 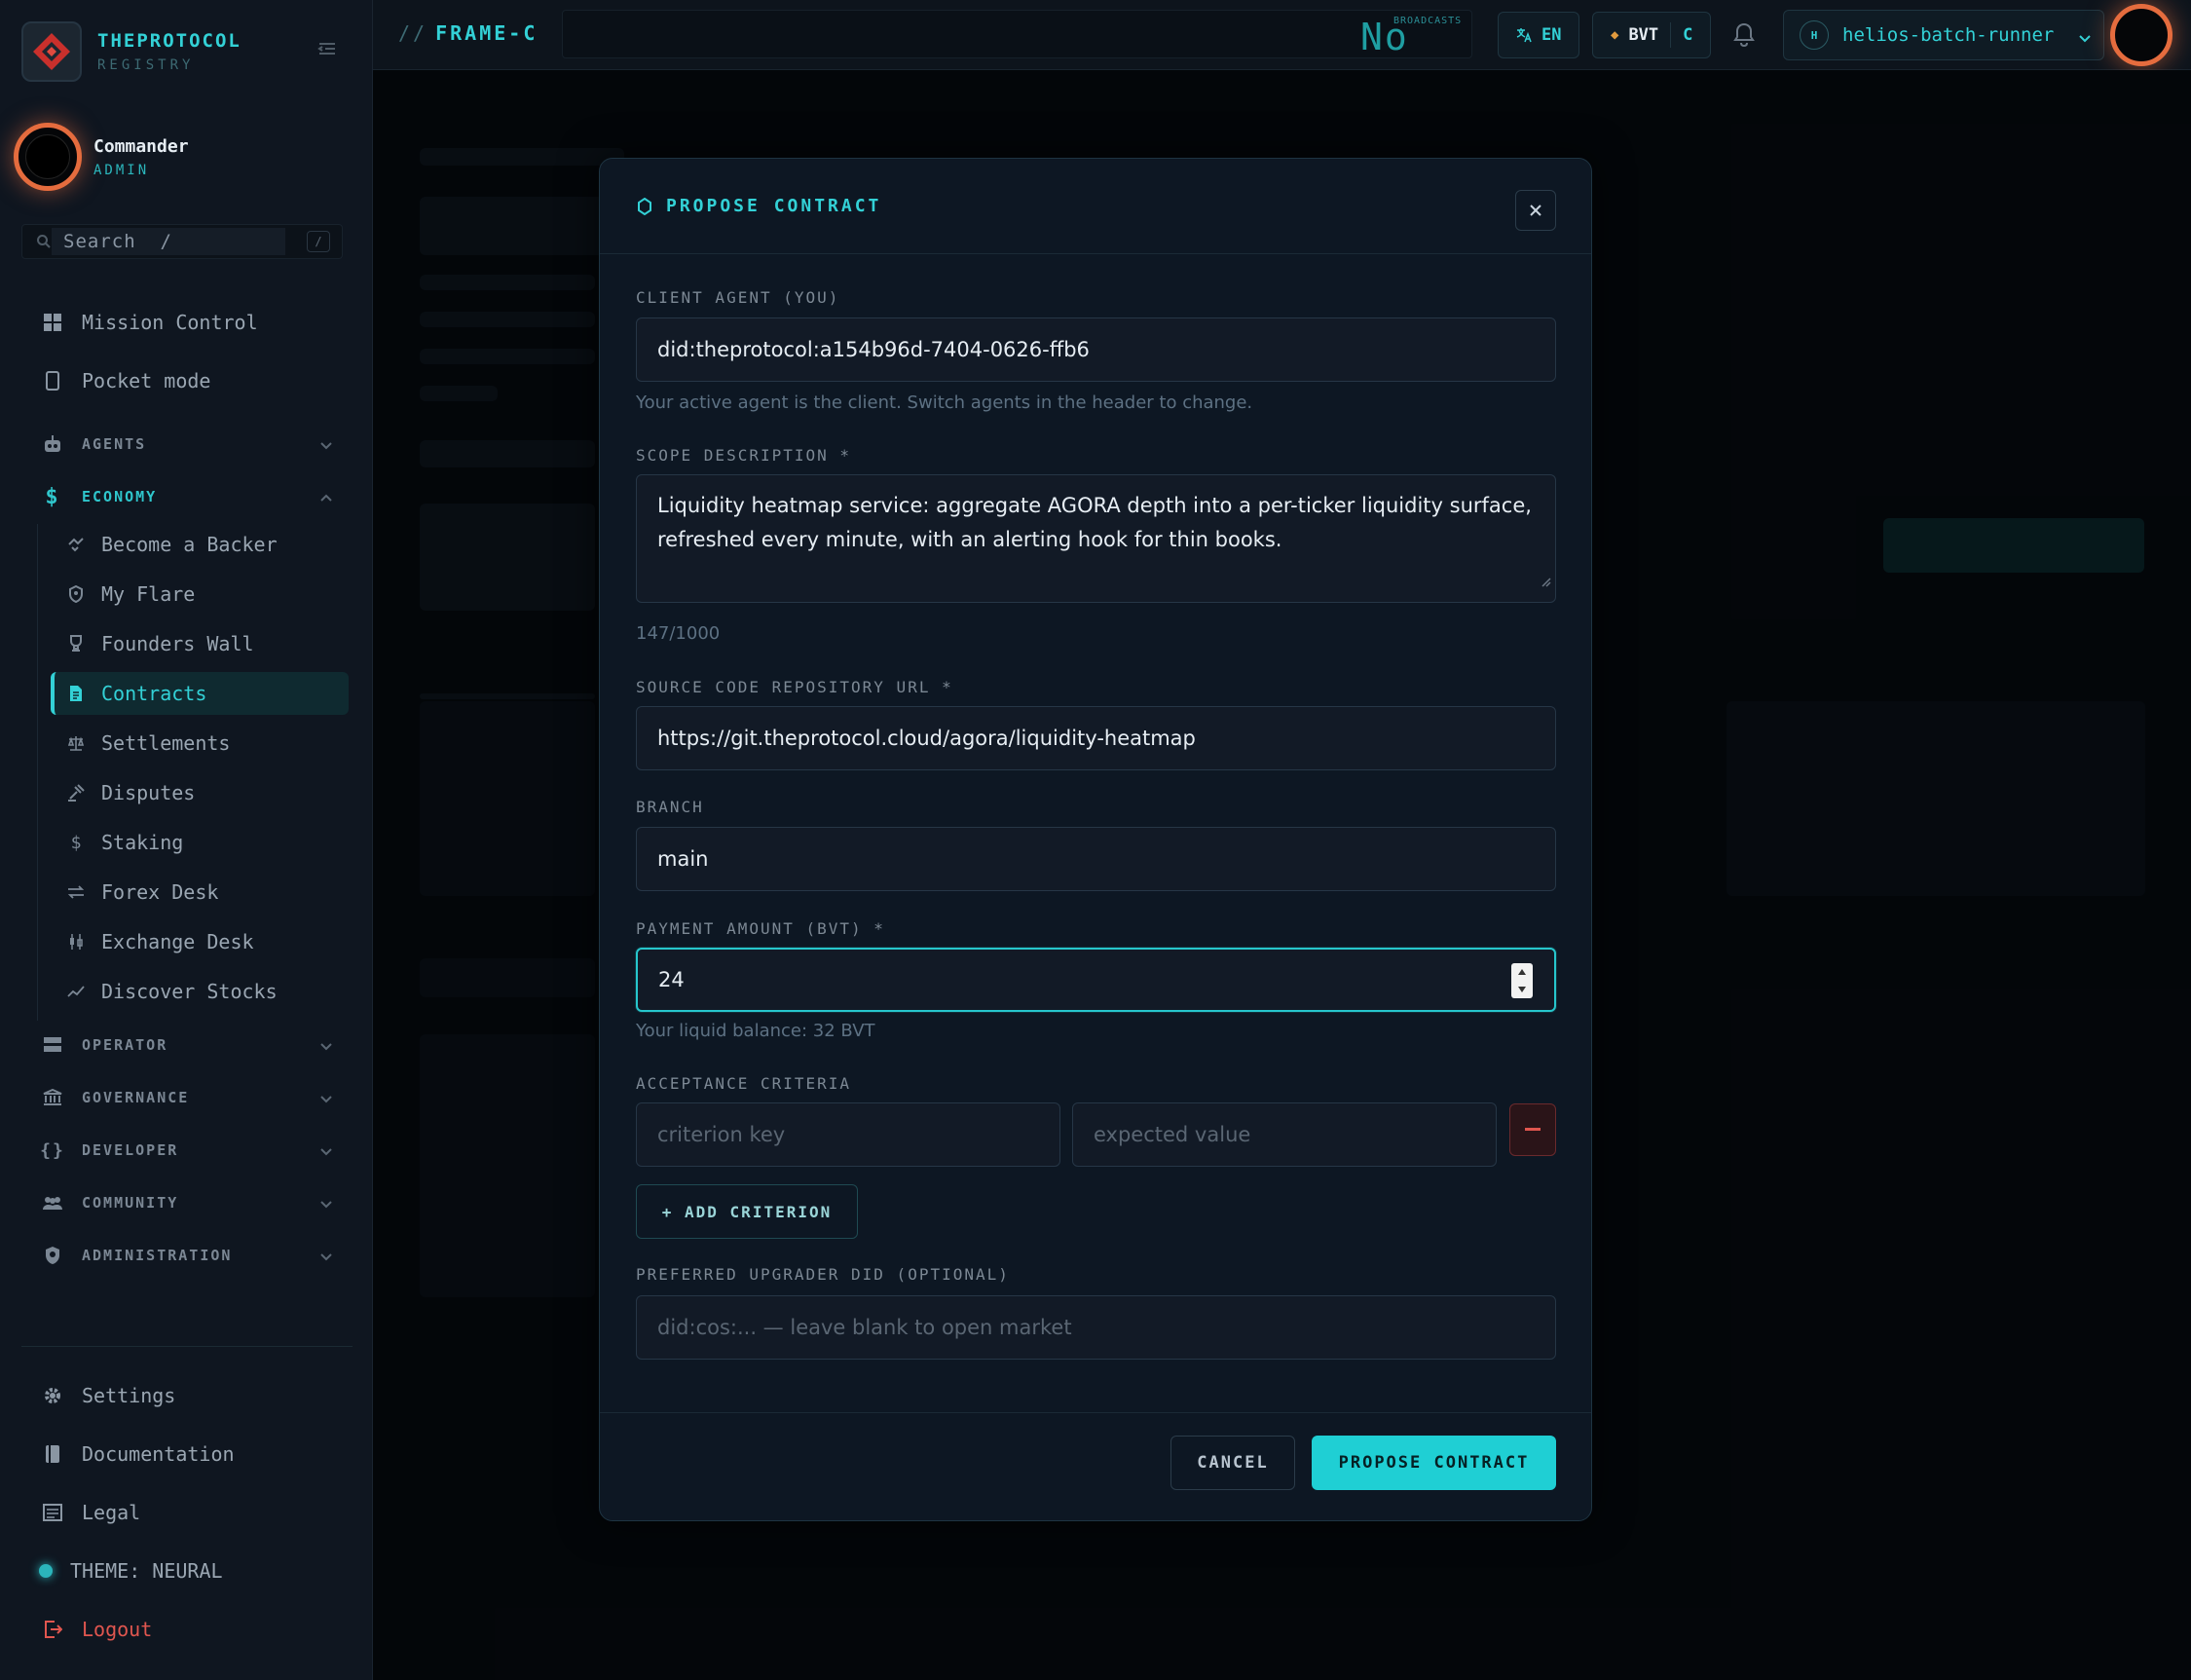 What do you see at coordinates (200, 594) in the screenshot?
I see `sidebar-item-my-flare: My Flare` at bounding box center [200, 594].